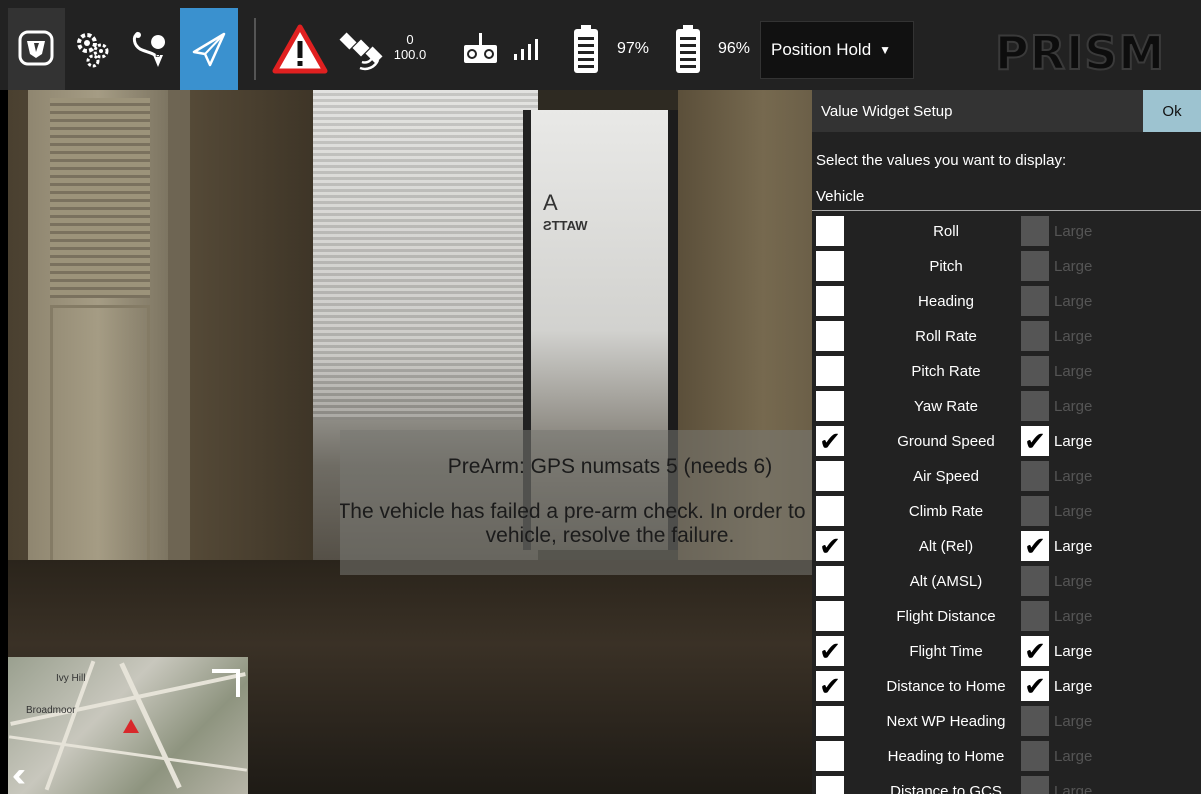 The image size is (1201, 794). I want to click on map-expand-icon, so click(226, 683).